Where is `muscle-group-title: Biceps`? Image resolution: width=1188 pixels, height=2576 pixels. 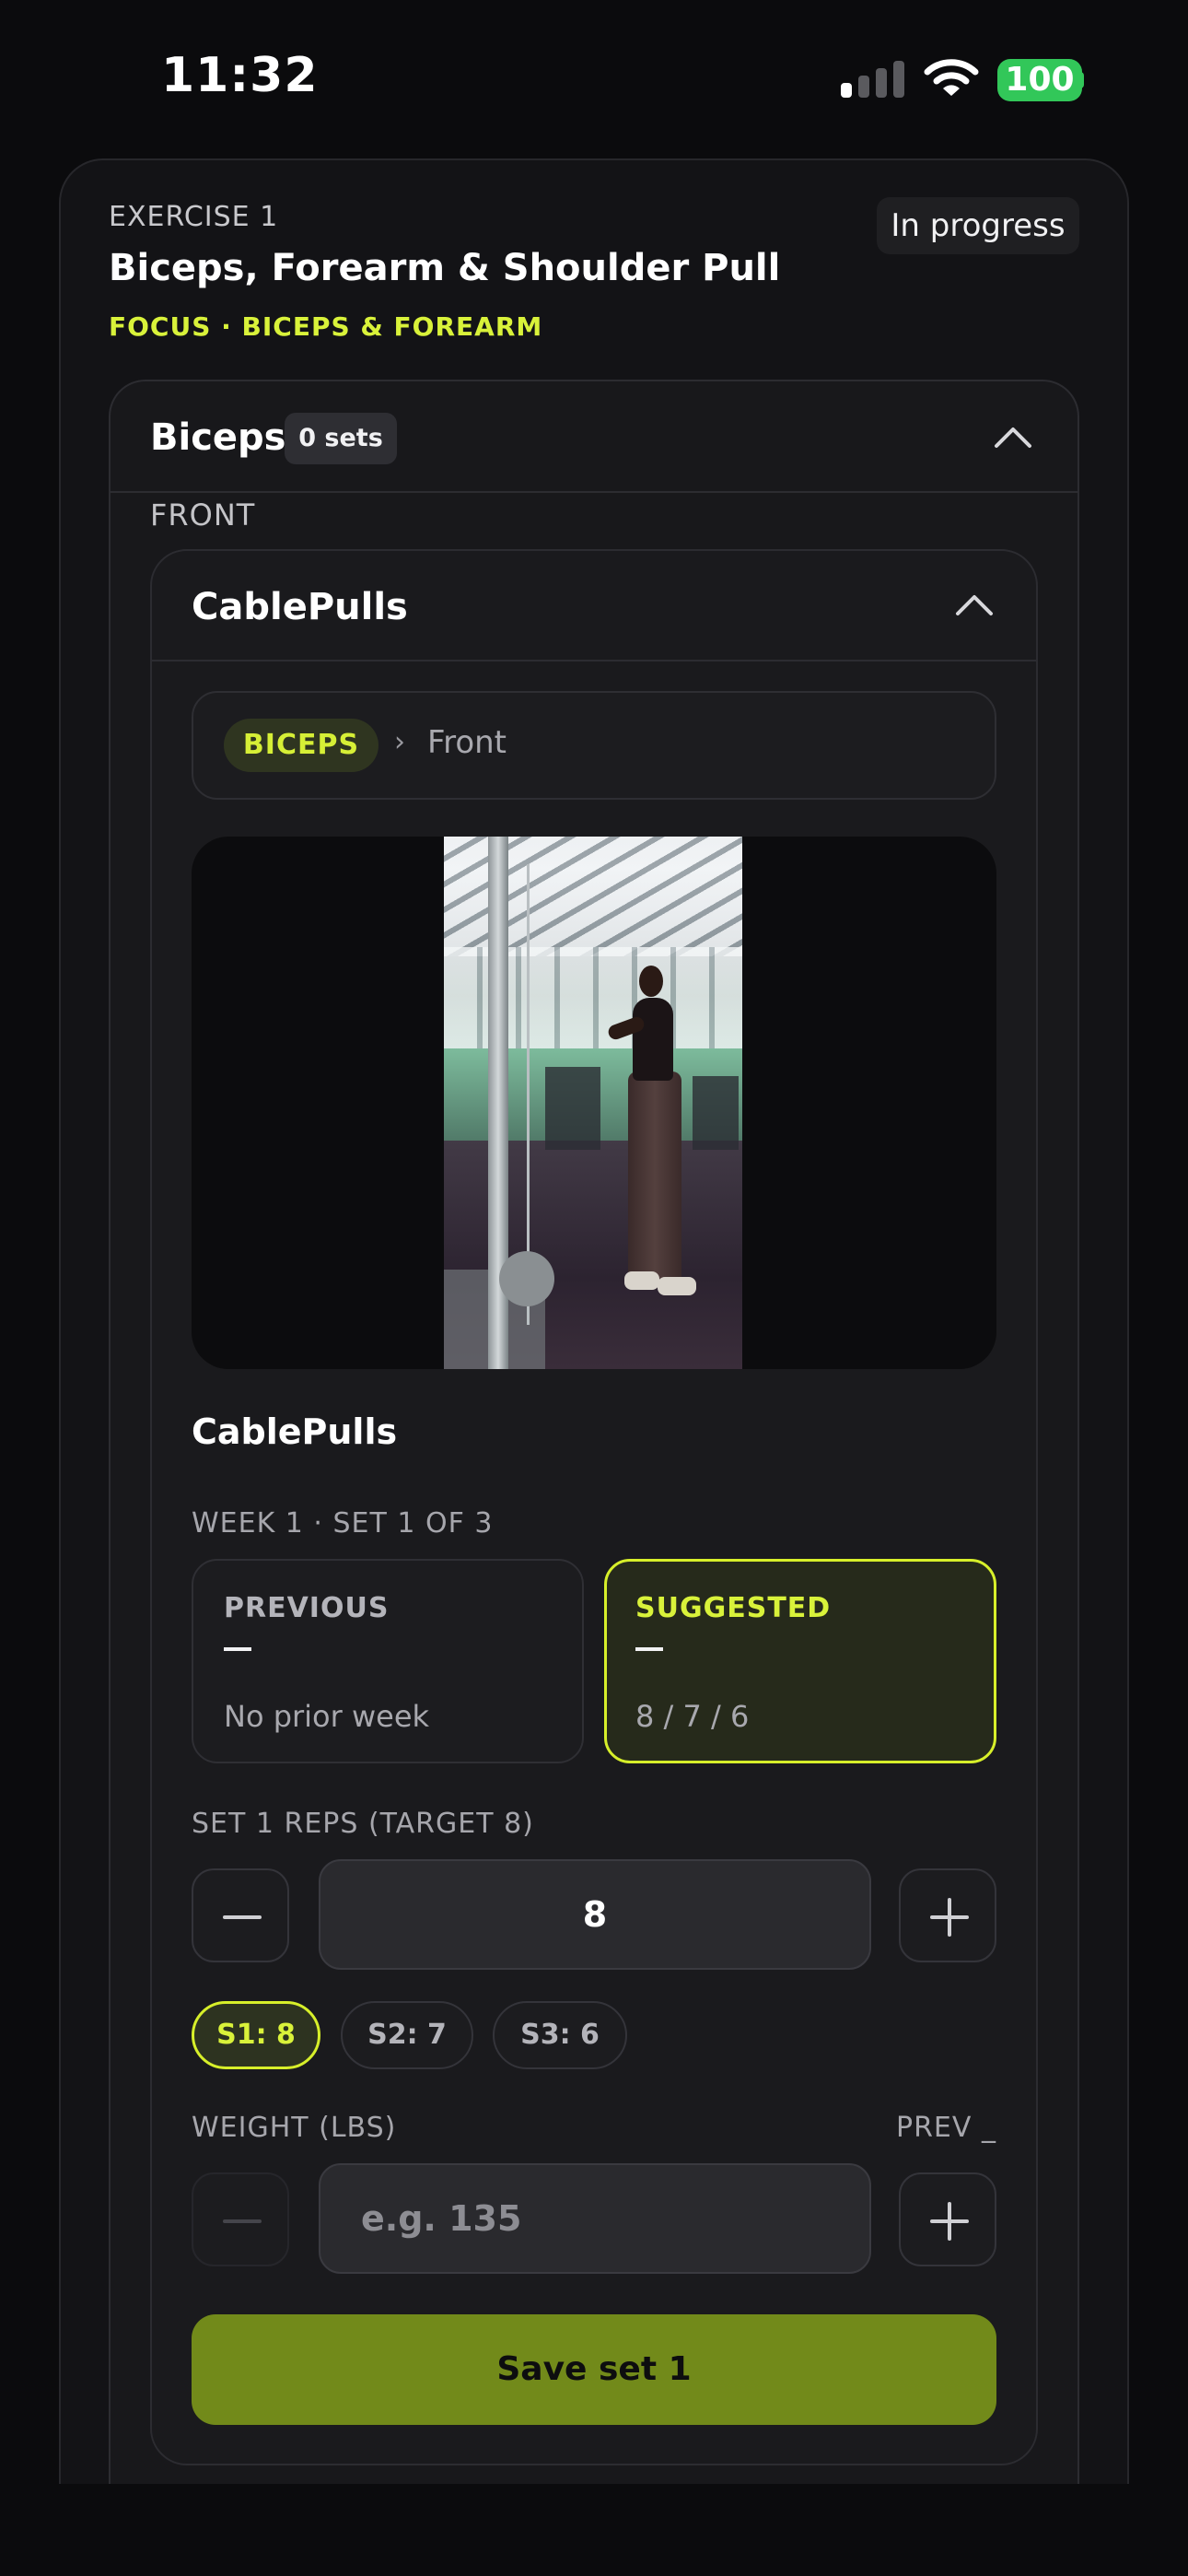 muscle-group-title: Biceps is located at coordinates (218, 437).